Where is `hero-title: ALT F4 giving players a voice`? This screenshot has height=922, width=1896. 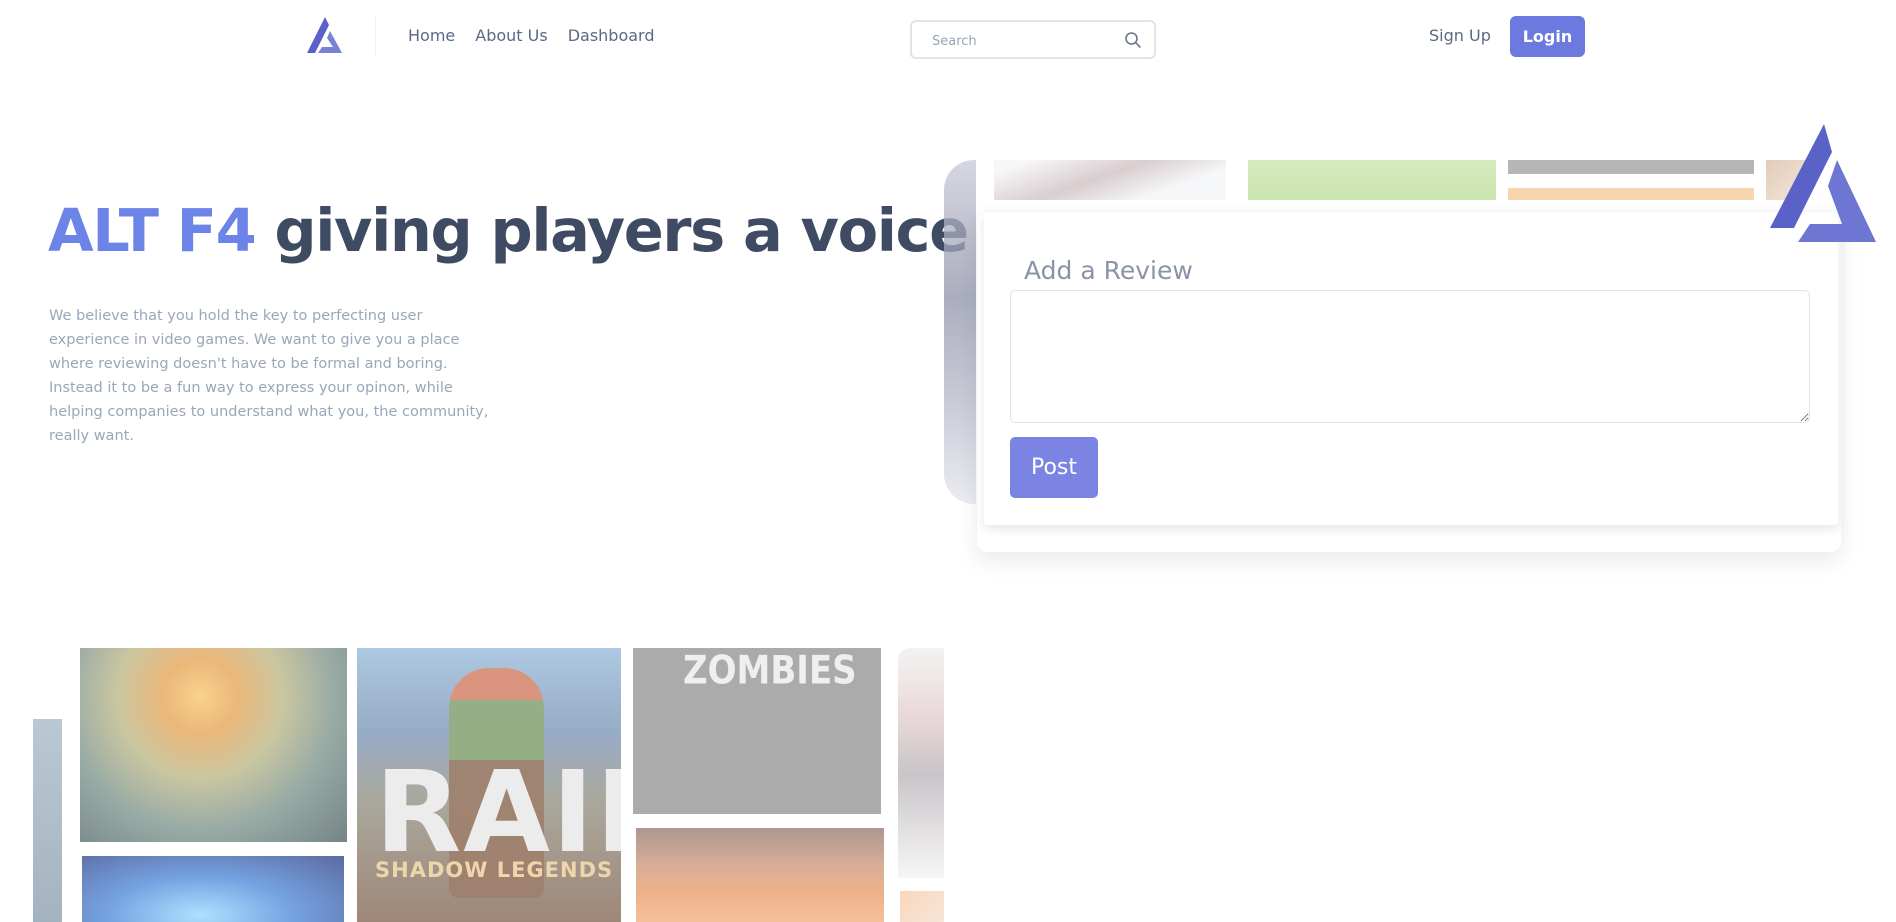
hero-title: ALT F4 giving players a voice is located at coordinates (508, 230).